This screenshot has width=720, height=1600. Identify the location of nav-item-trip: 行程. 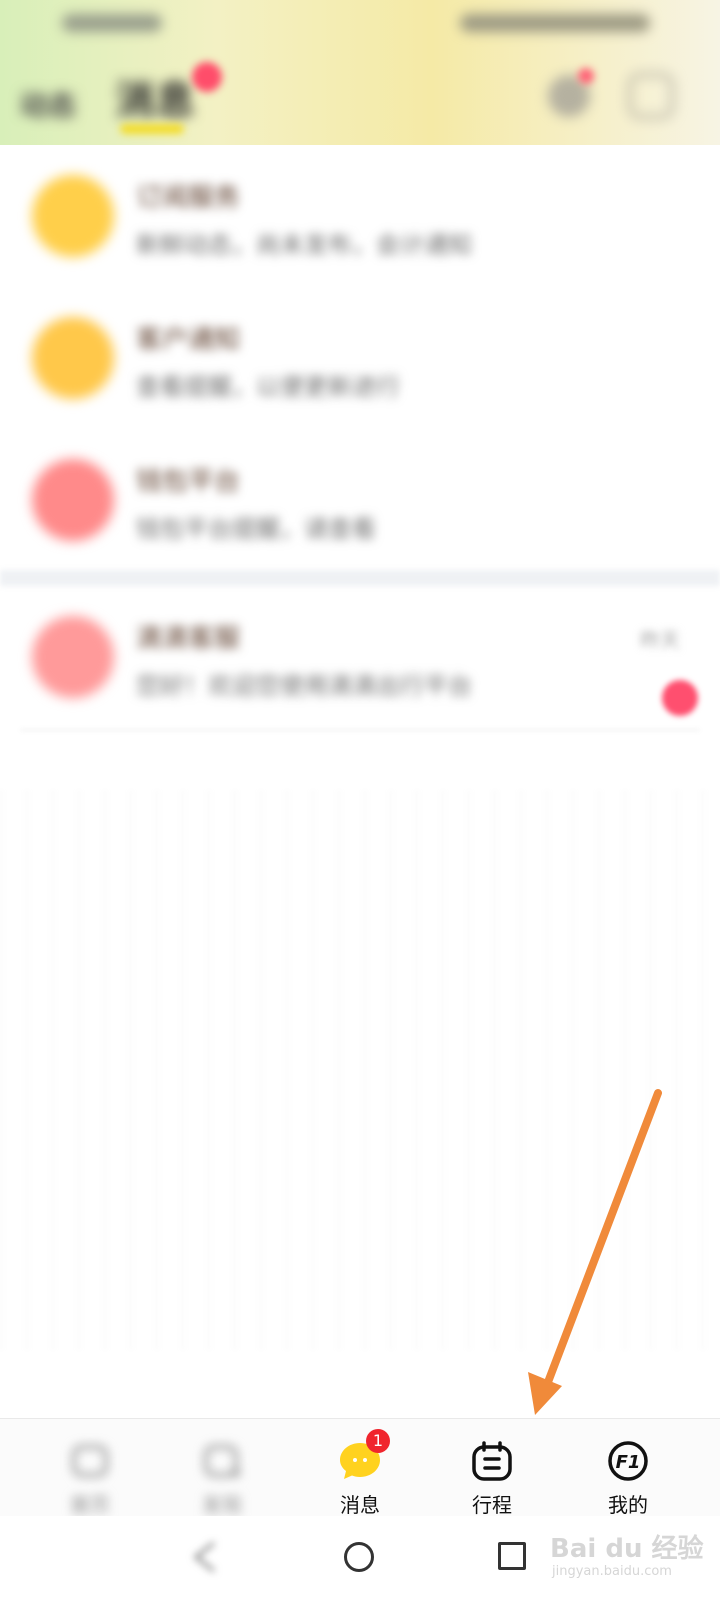
(492, 1468).